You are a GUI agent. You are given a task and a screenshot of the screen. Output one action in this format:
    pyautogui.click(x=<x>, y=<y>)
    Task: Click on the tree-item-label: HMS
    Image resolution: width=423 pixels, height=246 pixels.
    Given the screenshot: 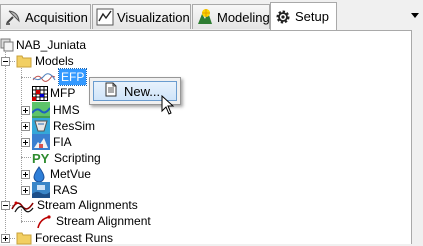 What is the action you would take?
    pyautogui.click(x=66, y=110)
    